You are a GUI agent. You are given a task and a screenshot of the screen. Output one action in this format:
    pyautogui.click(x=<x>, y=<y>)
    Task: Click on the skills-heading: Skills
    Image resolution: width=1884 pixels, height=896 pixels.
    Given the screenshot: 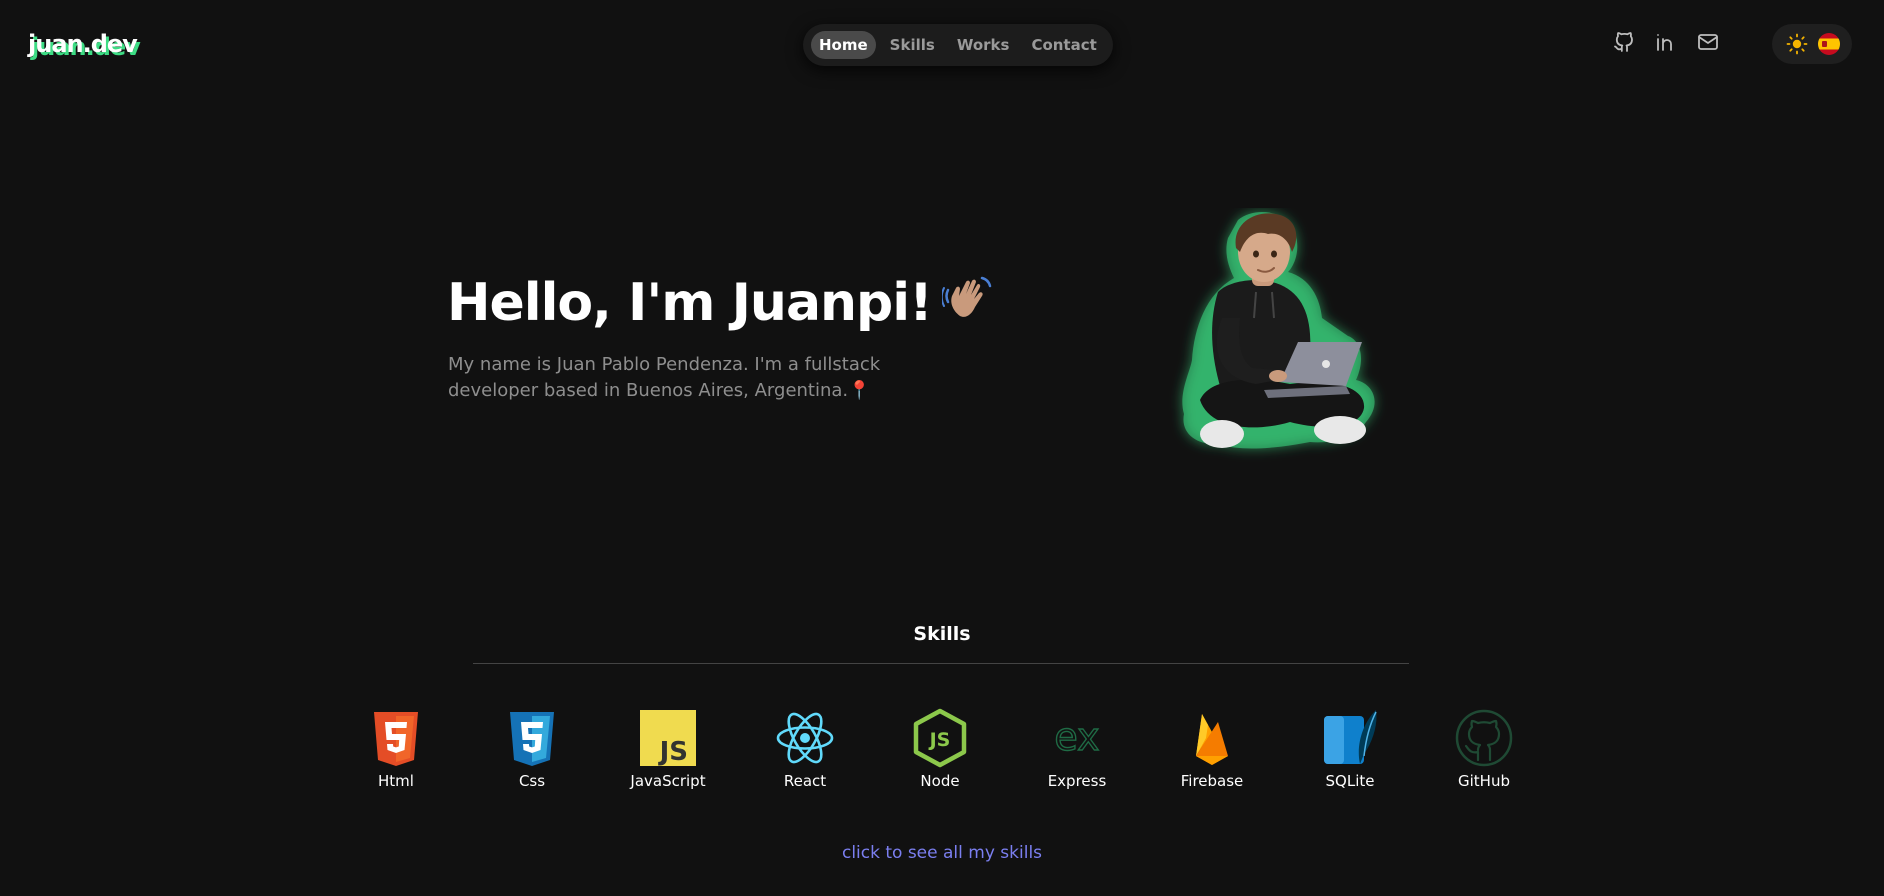 What is the action you would take?
    pyautogui.click(x=942, y=634)
    